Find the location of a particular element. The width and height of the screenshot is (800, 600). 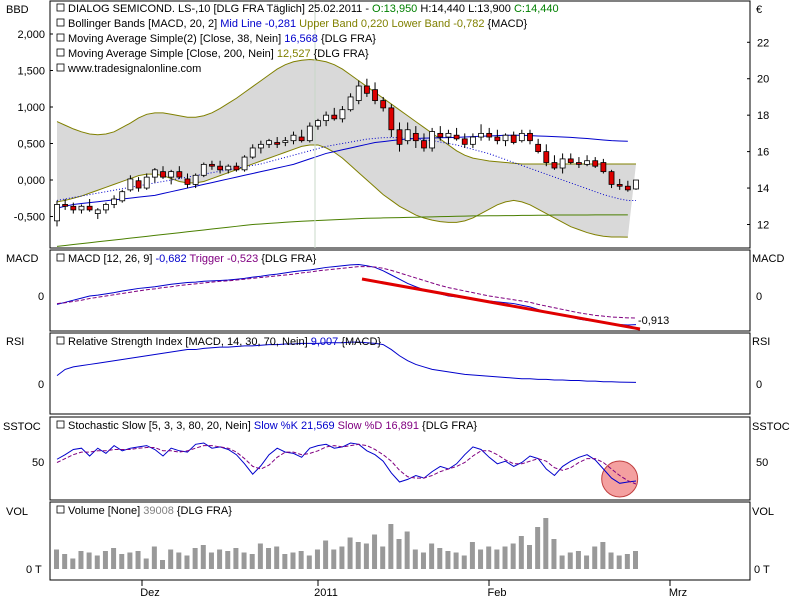

price-legend-value: 16,568 is located at coordinates (301, 39).